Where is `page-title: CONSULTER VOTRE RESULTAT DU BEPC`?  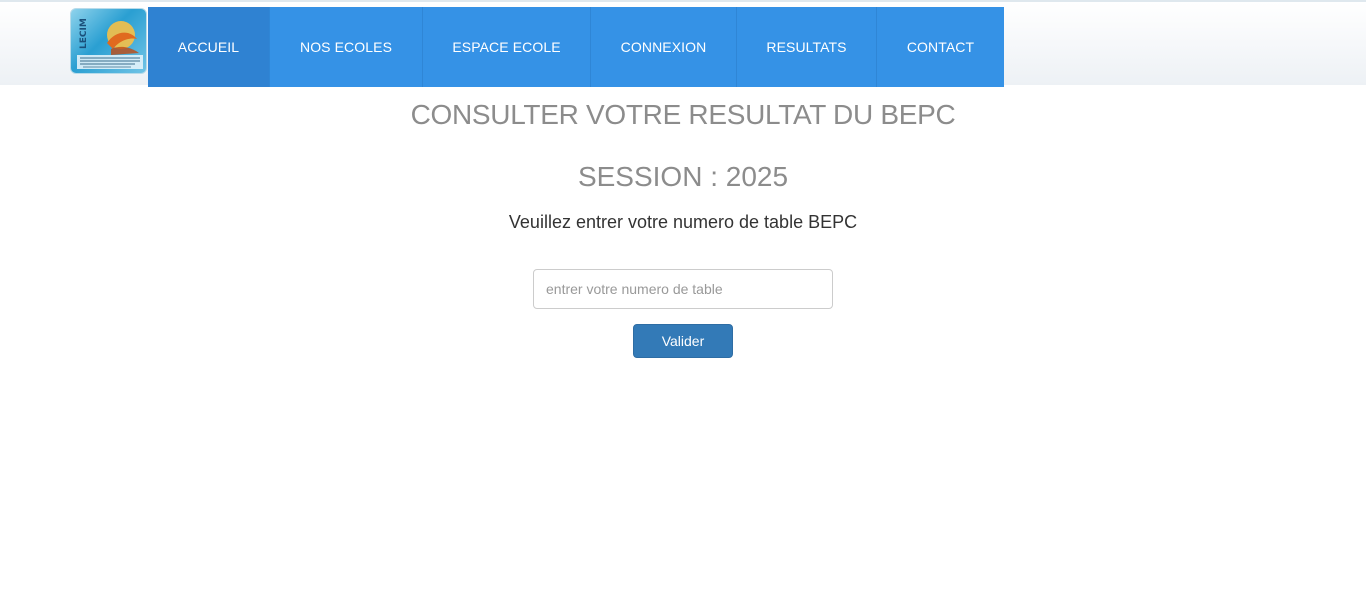 page-title: CONSULTER VOTRE RESULTAT DU BEPC is located at coordinates (683, 114).